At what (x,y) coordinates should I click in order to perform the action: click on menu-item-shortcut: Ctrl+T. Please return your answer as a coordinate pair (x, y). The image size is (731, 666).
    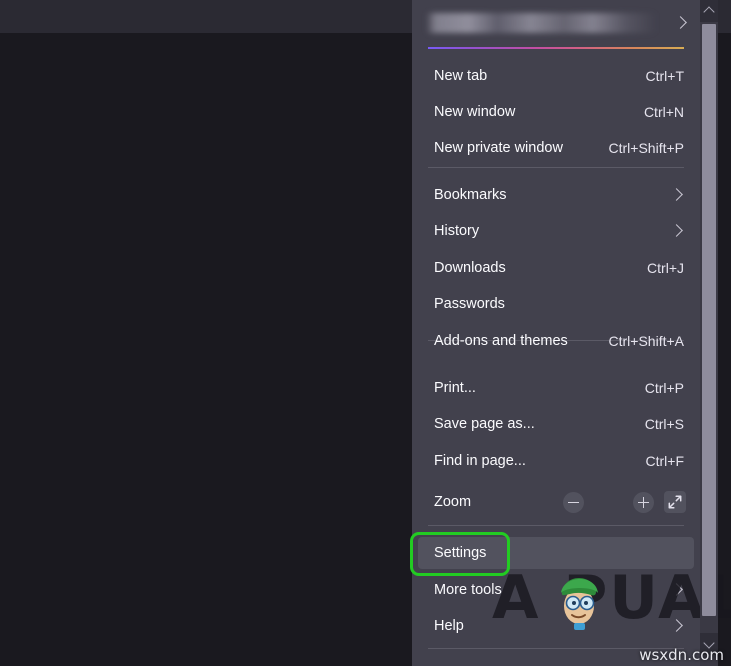
    Looking at the image, I should click on (665, 76).